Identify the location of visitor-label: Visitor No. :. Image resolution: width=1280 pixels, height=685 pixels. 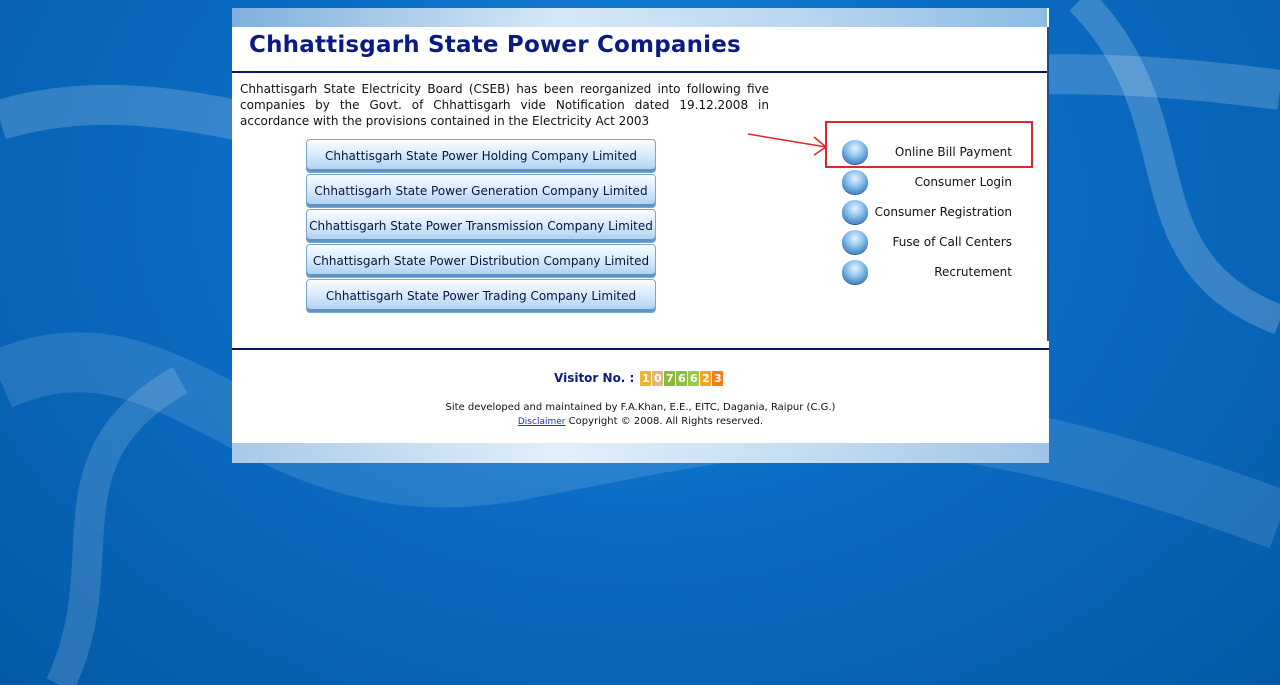
(594, 378).